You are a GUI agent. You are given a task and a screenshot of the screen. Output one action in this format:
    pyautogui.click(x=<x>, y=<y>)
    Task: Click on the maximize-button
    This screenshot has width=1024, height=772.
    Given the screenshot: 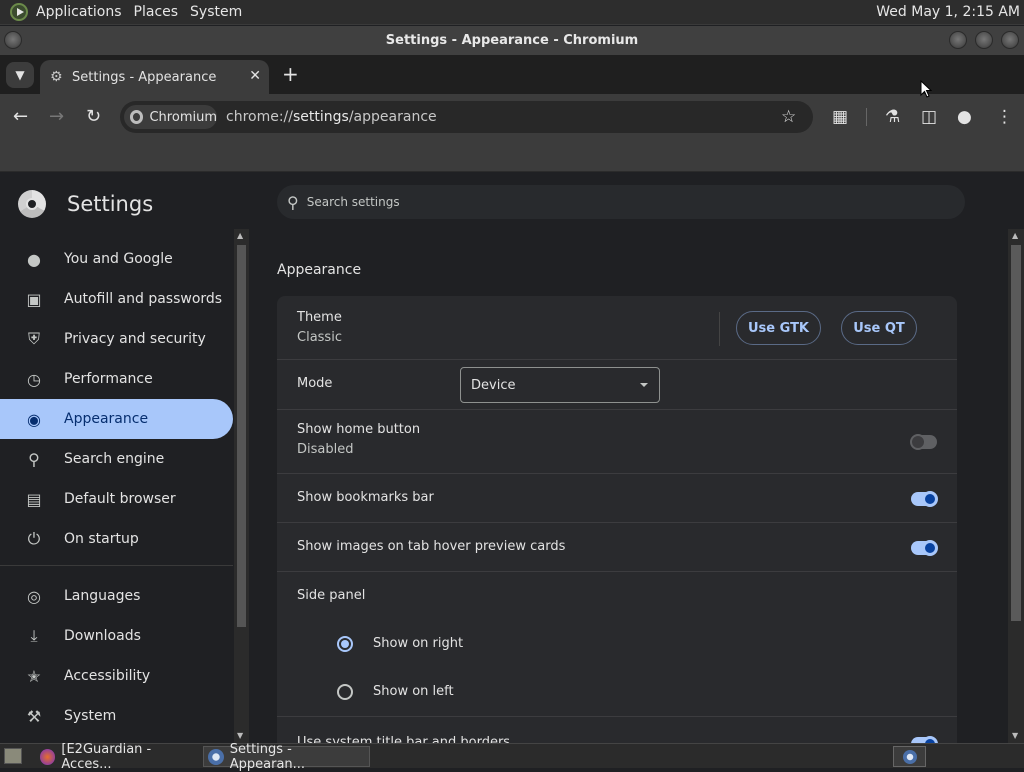 What is the action you would take?
    pyautogui.click(x=984, y=40)
    